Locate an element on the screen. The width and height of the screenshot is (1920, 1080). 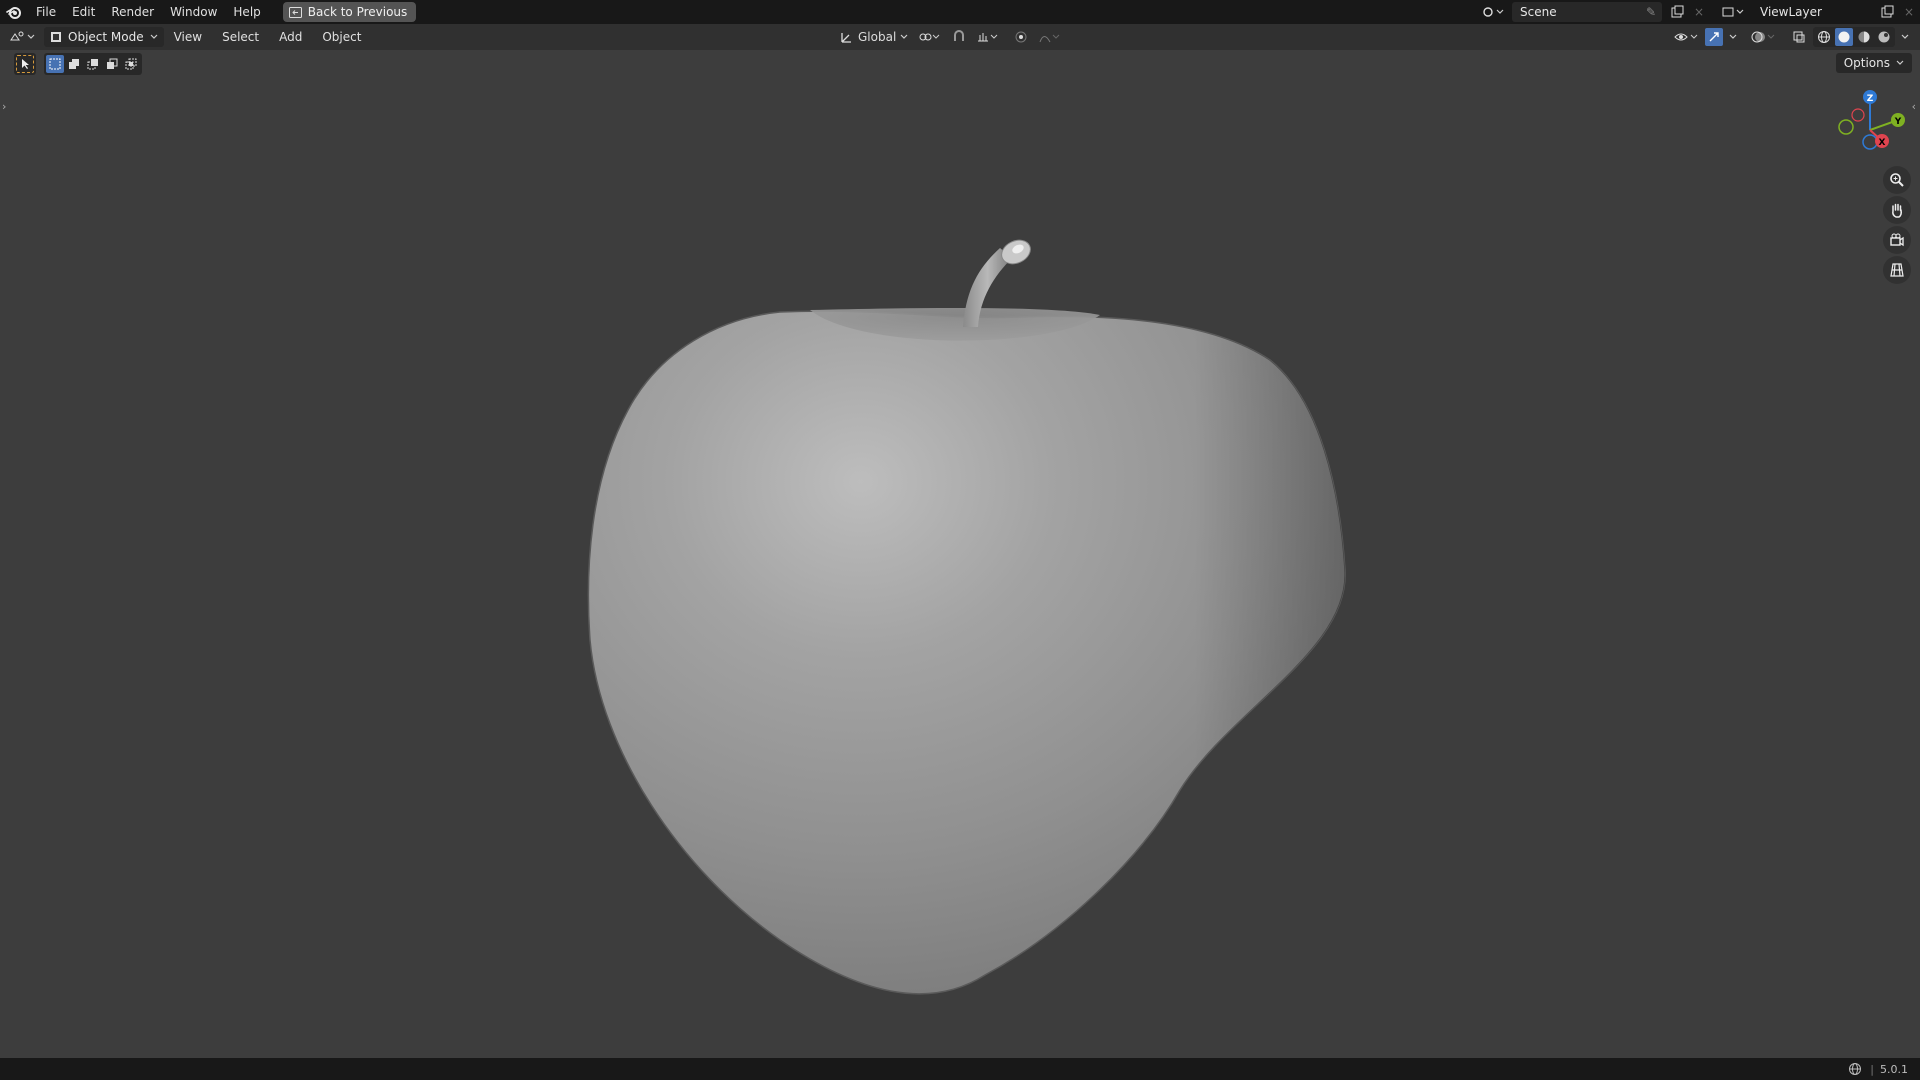
solid-shading-icon is located at coordinates (1844, 37).